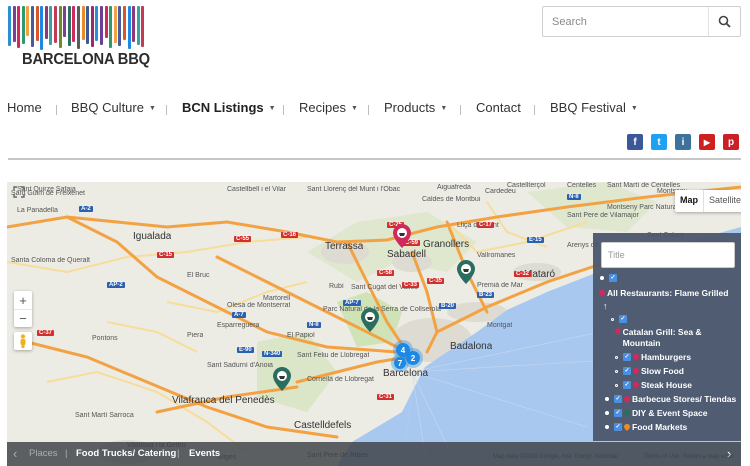 The height and width of the screenshot is (466, 750). Describe the element at coordinates (15, 453) in the screenshot. I see `tabs-prev-button: ‹` at that location.